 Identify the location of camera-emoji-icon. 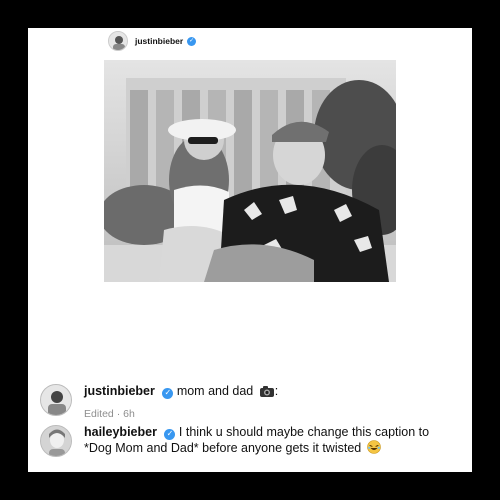
(267, 393).